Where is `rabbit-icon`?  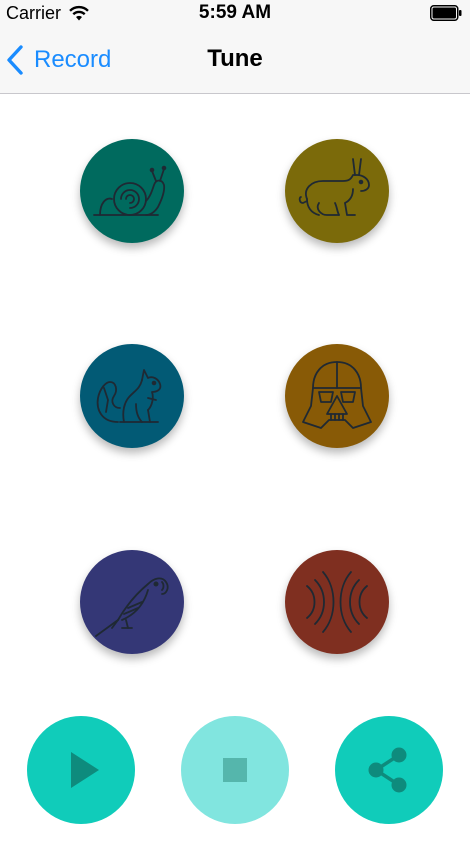 rabbit-icon is located at coordinates (334, 187).